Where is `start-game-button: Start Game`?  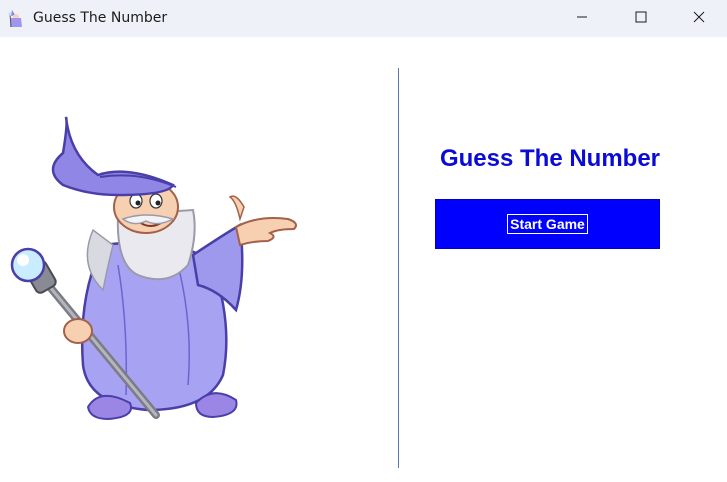
start-game-button: Start Game is located at coordinates (547, 224).